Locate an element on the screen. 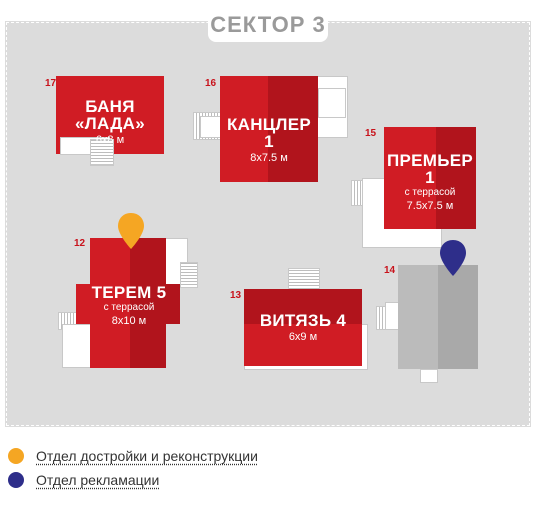  house-17-name: БАНЯ «ЛАДА» is located at coordinates (110, 115).